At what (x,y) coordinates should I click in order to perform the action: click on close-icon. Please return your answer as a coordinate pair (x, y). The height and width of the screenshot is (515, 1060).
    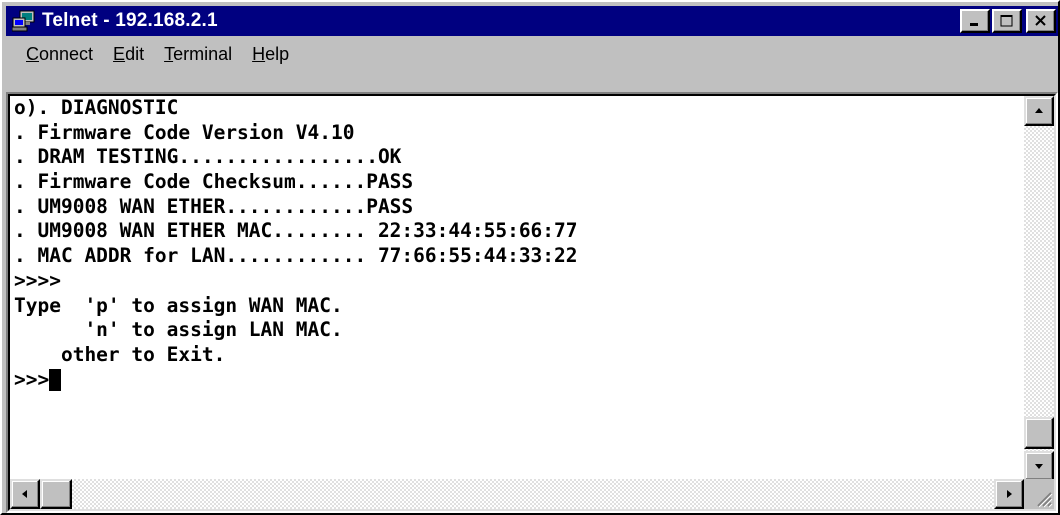
    Looking at the image, I should click on (1040, 20).